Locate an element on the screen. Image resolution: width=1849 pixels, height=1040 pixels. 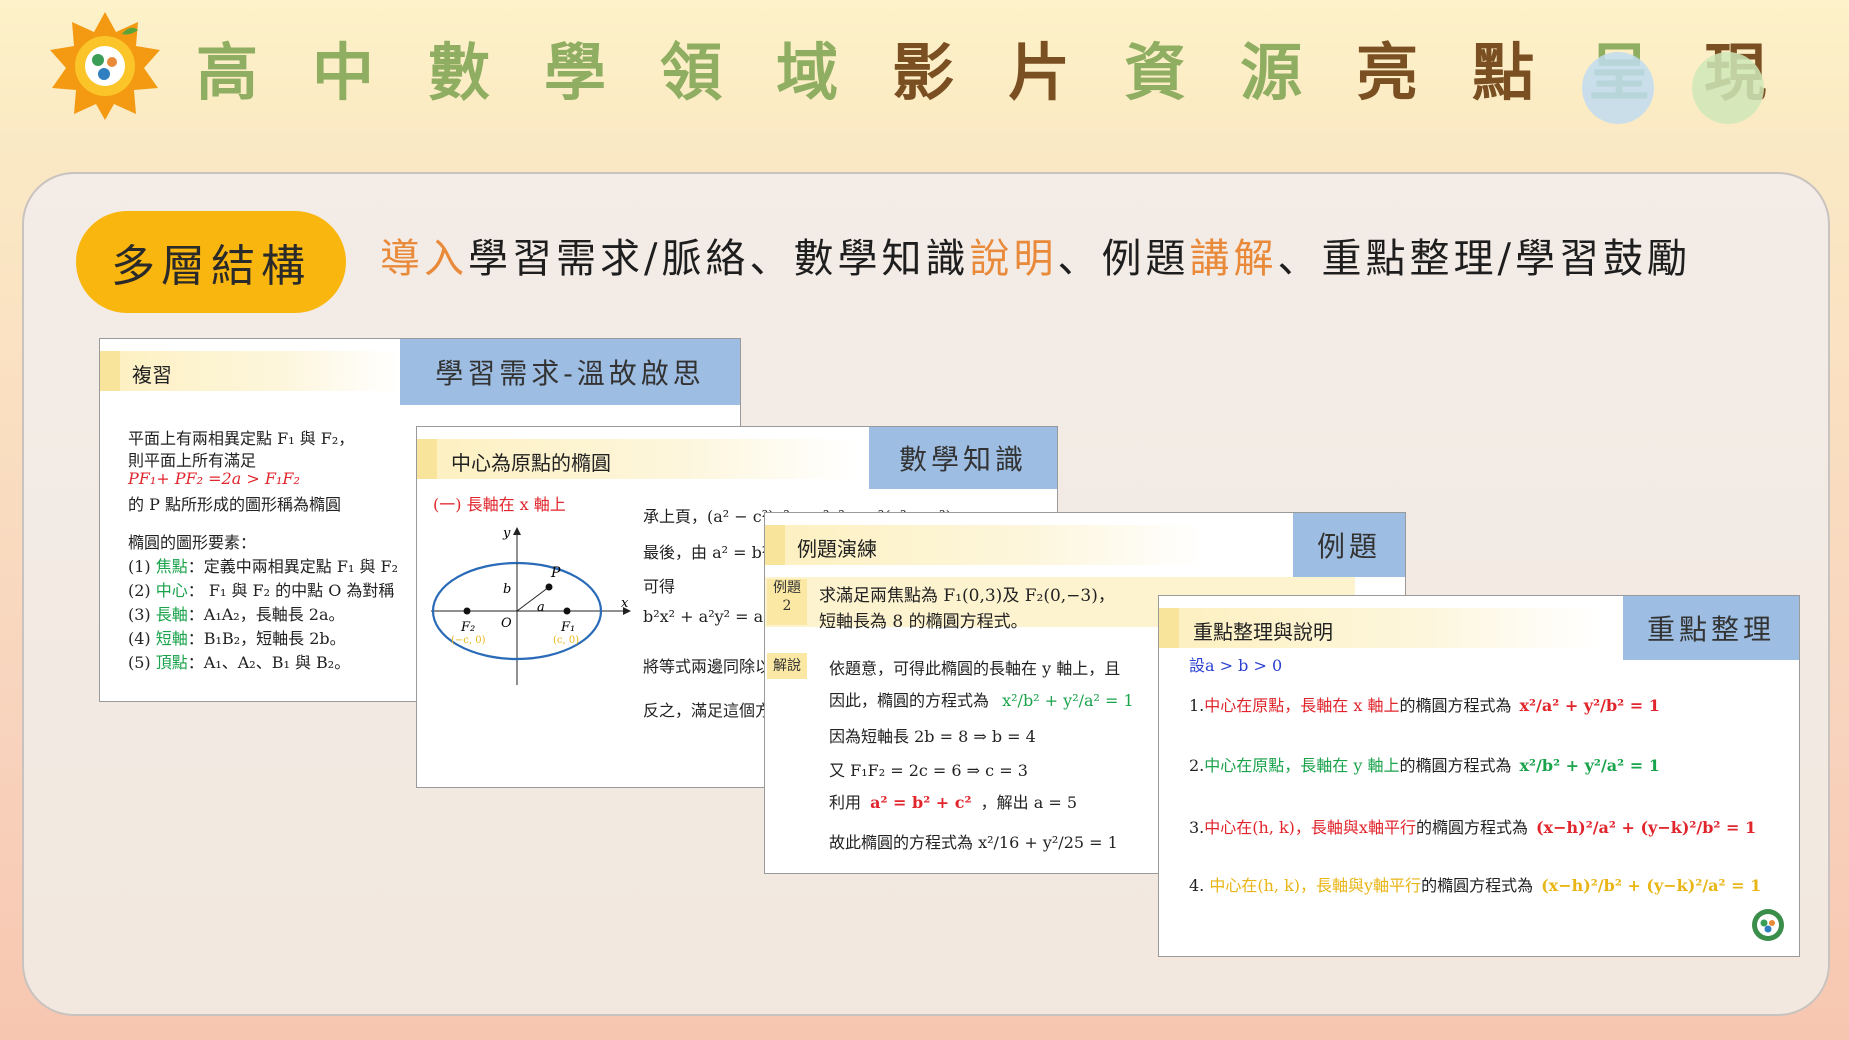
title-char: 源 is located at coordinates (1271, 72).